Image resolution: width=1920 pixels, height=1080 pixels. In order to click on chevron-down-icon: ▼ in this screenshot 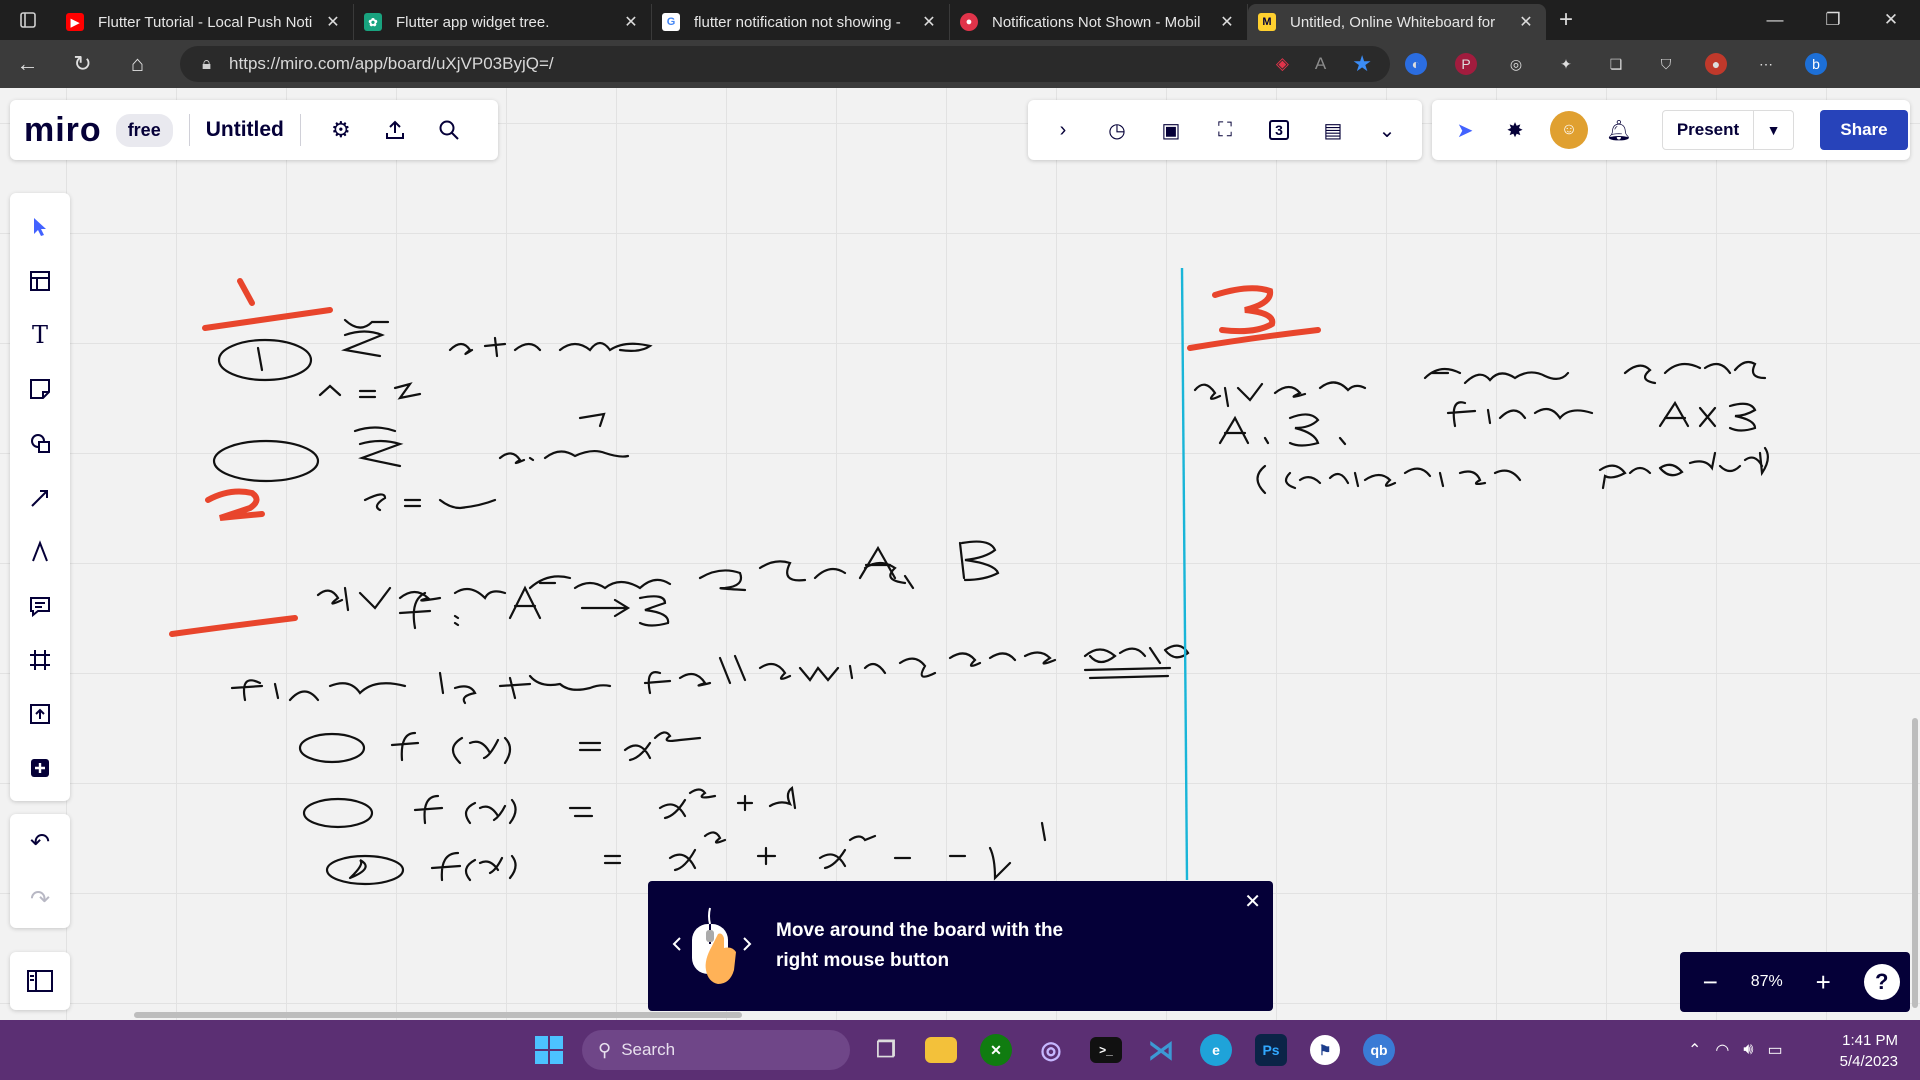, I will do `click(1774, 130)`.